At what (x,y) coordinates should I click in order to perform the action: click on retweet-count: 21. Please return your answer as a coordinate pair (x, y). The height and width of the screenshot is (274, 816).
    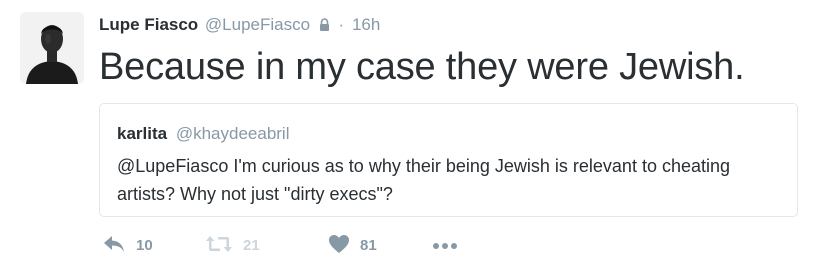
    Looking at the image, I should click on (251, 245).